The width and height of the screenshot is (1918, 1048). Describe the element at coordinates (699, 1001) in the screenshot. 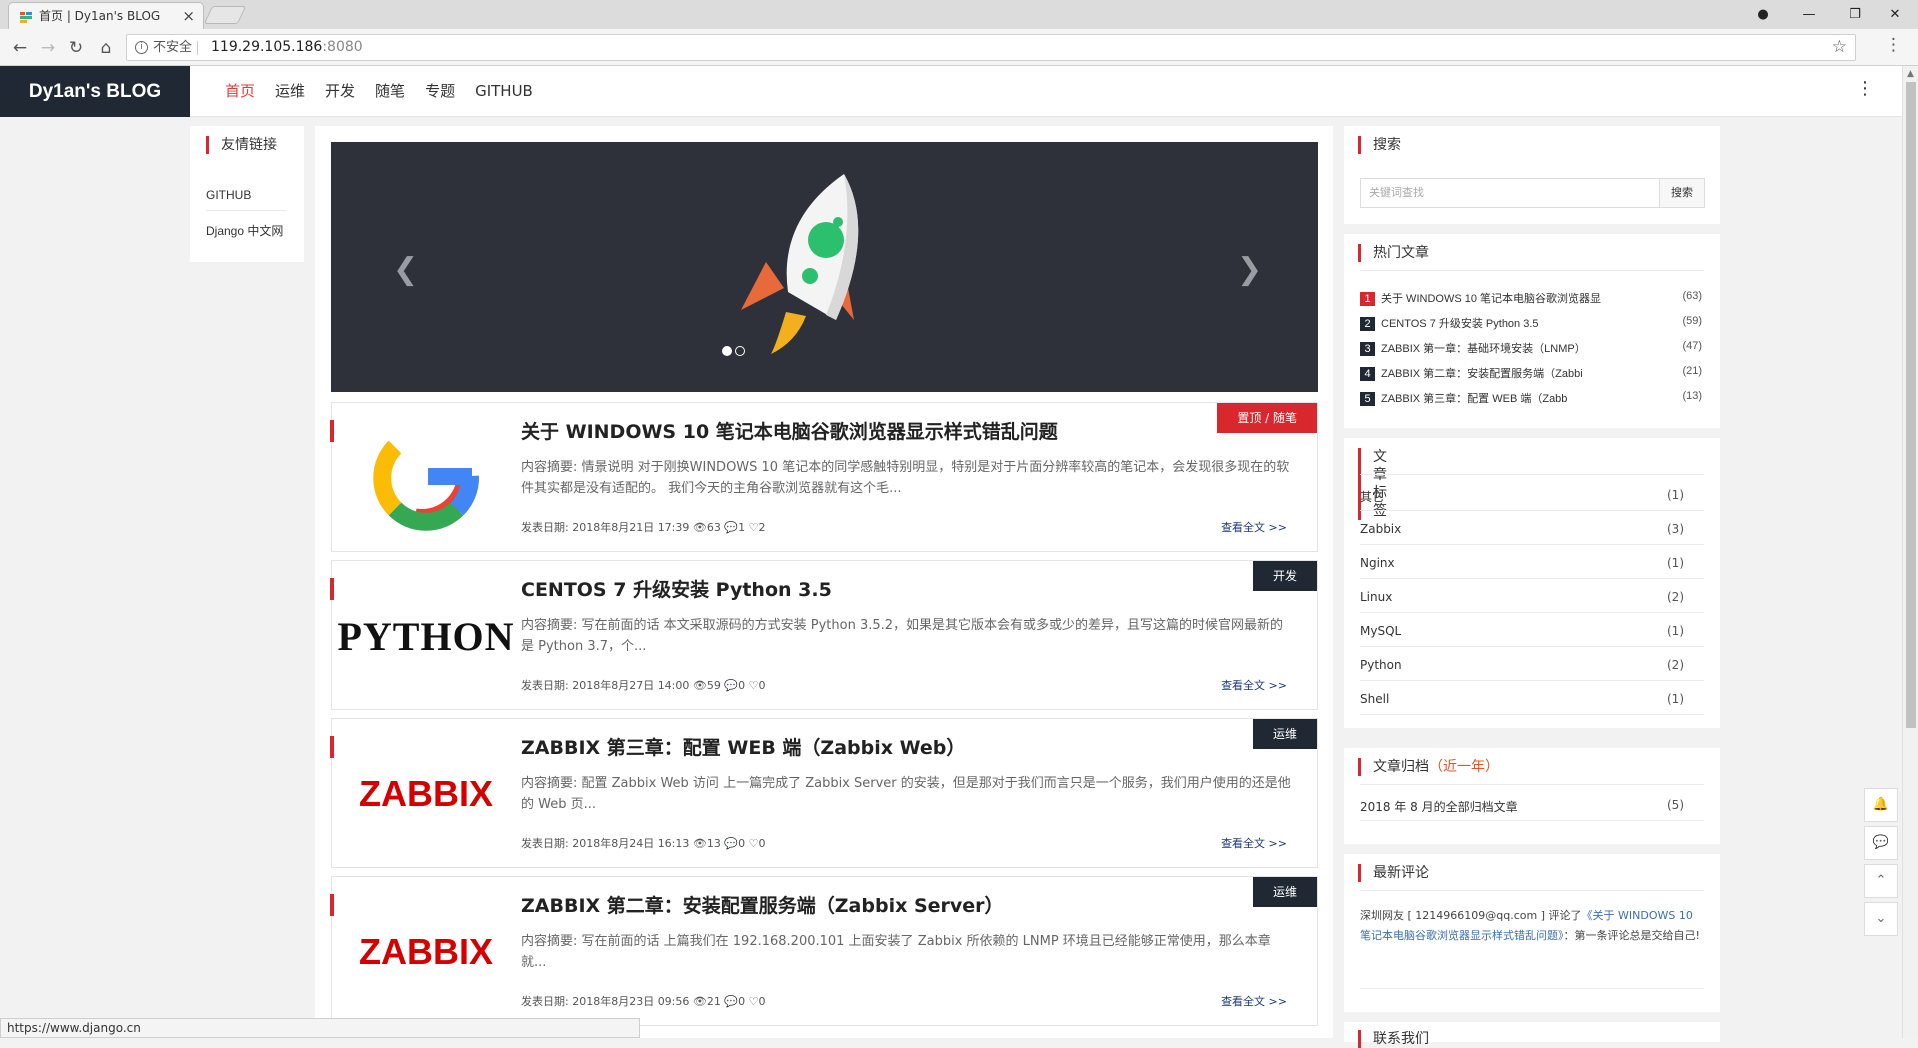

I see `views-icon: 👁` at that location.